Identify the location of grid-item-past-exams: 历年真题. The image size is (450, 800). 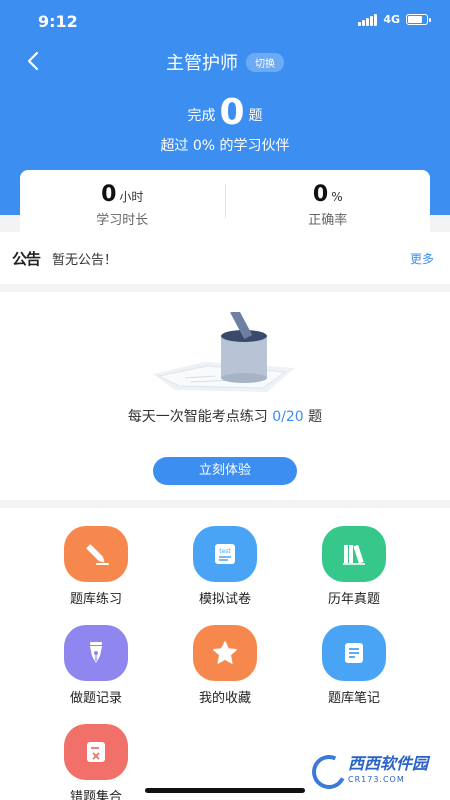
(354, 566).